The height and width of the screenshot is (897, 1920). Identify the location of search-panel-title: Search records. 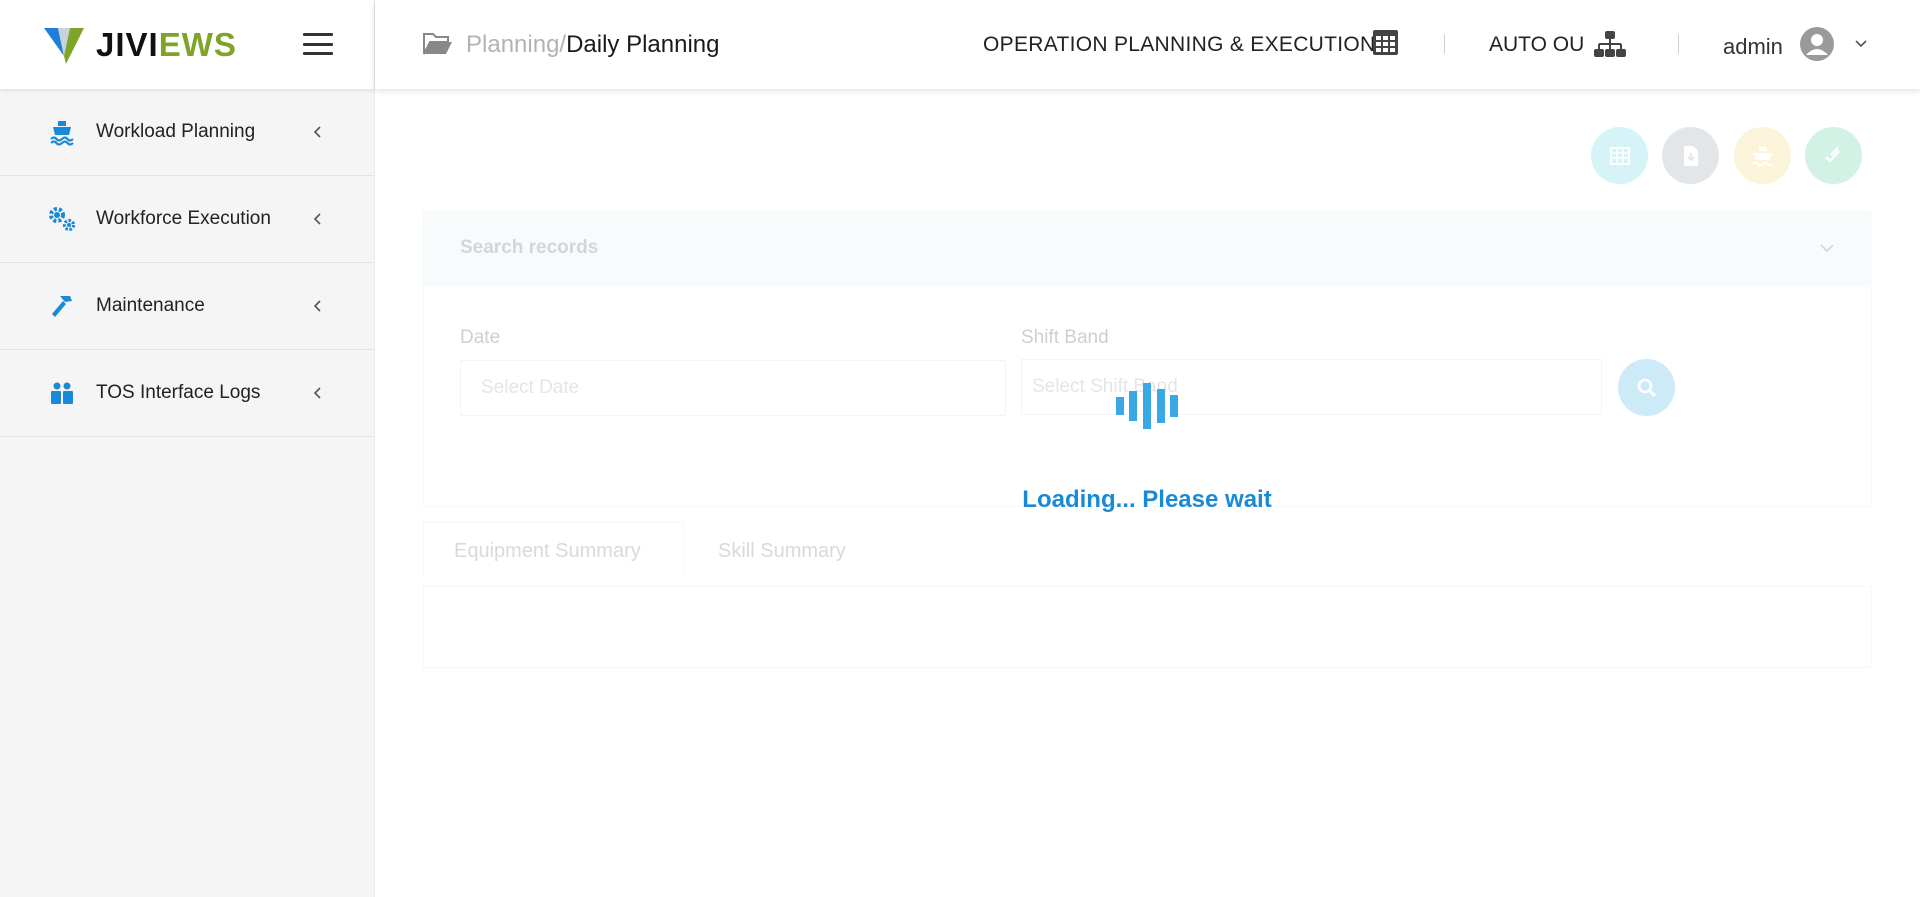
(529, 247).